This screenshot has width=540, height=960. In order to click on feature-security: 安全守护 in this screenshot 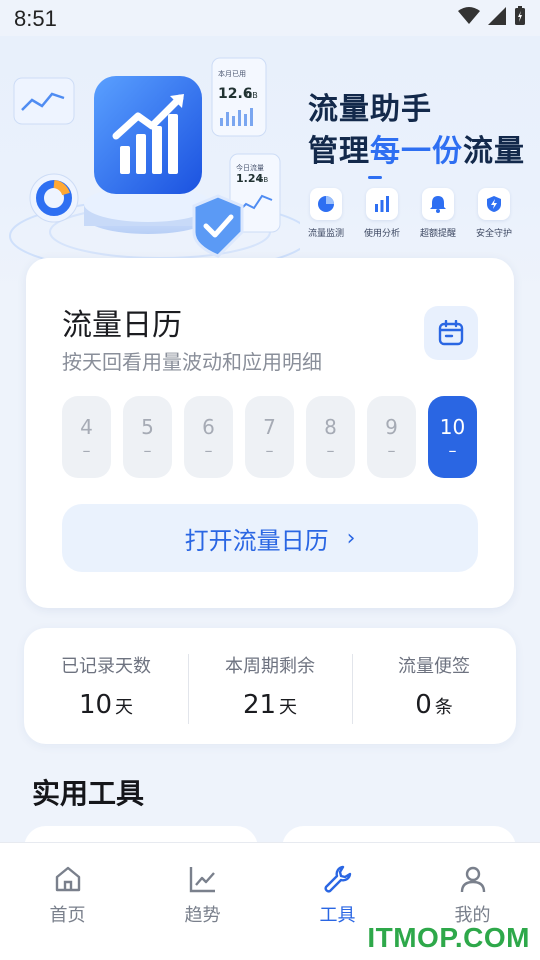, I will do `click(494, 213)`.